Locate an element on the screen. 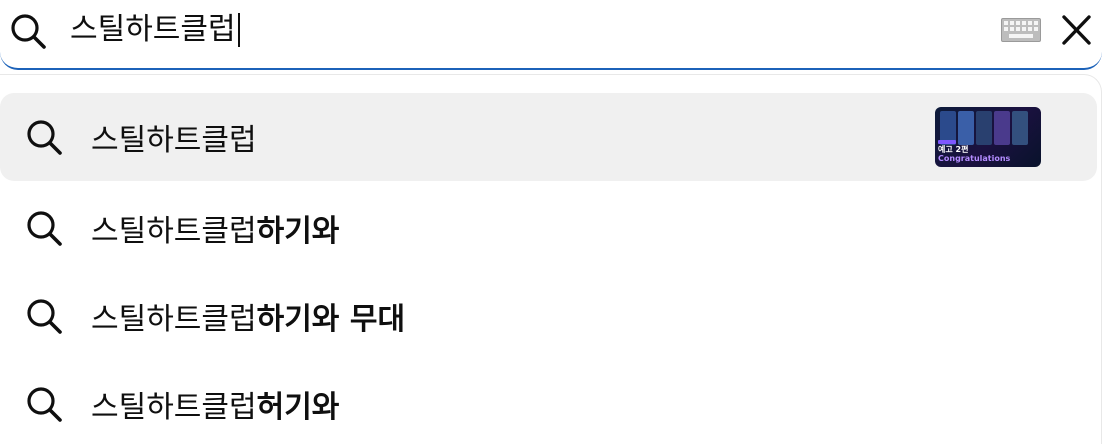 This screenshot has width=1102, height=448. suggestion-completion: 하기와 is located at coordinates (298, 231).